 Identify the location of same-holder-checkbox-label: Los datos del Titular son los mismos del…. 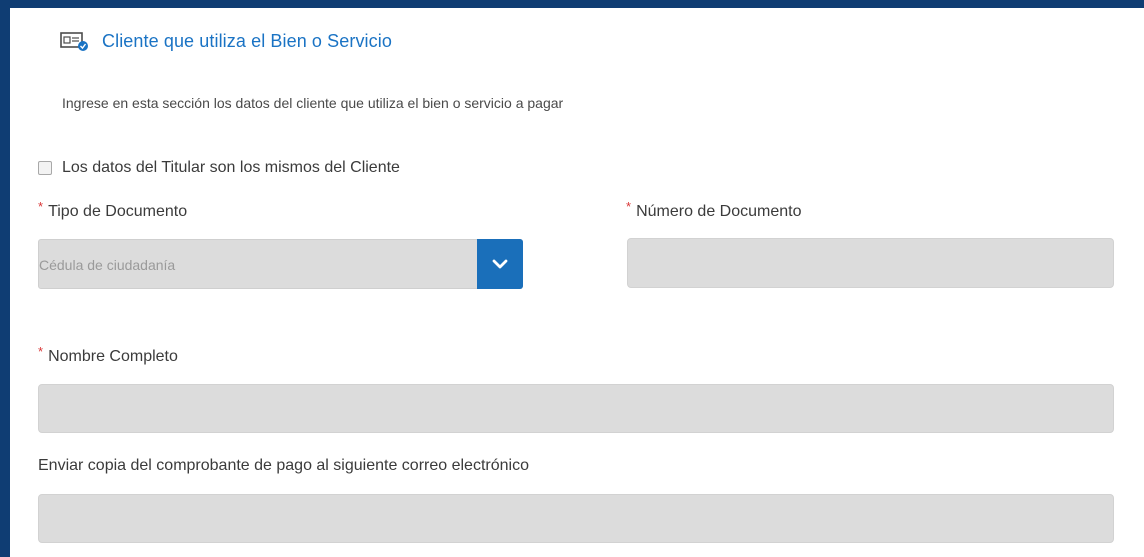
(231, 168).